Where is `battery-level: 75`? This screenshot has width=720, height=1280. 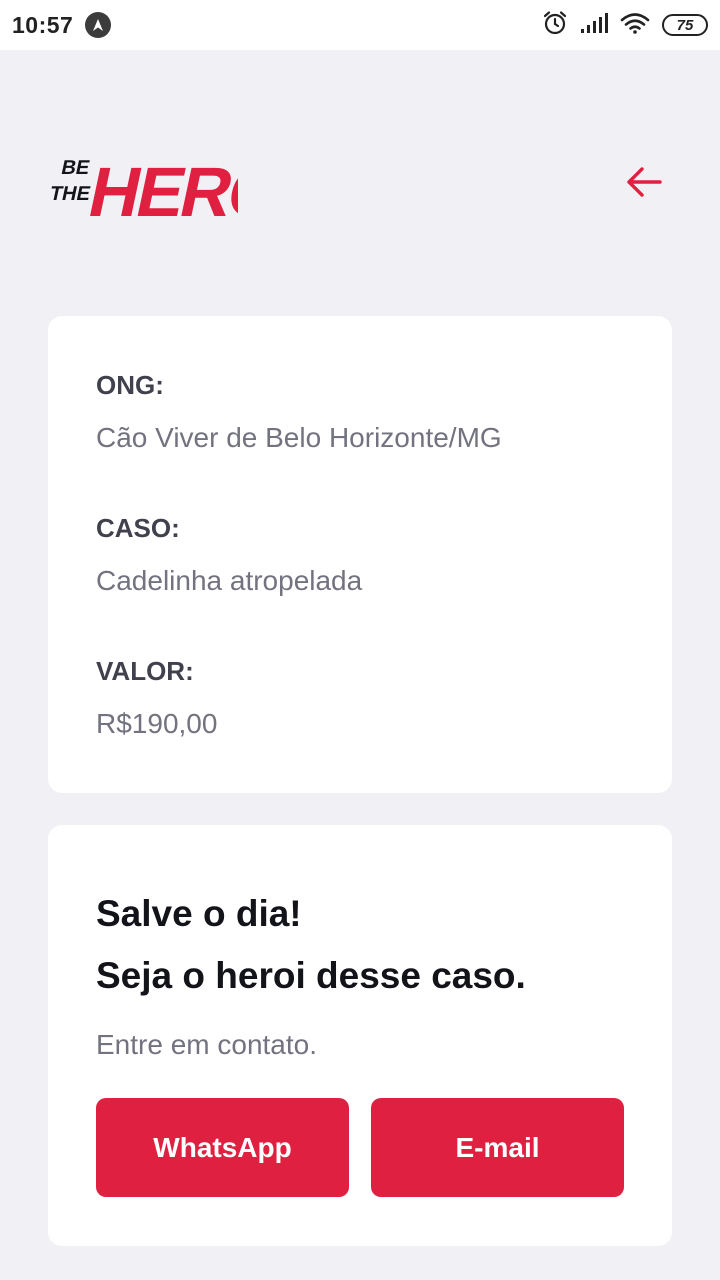
battery-level: 75 is located at coordinates (685, 25).